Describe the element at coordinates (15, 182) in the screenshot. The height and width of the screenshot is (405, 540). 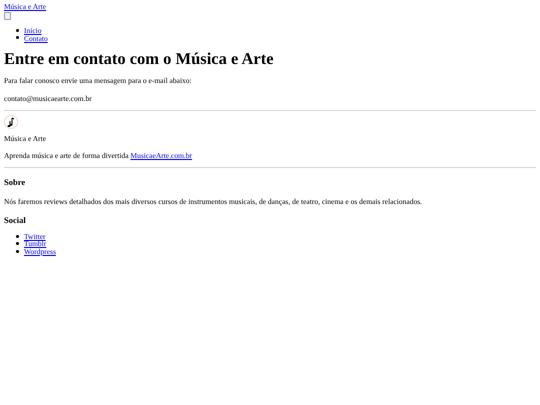
I see `section-heading: Sobre` at that location.